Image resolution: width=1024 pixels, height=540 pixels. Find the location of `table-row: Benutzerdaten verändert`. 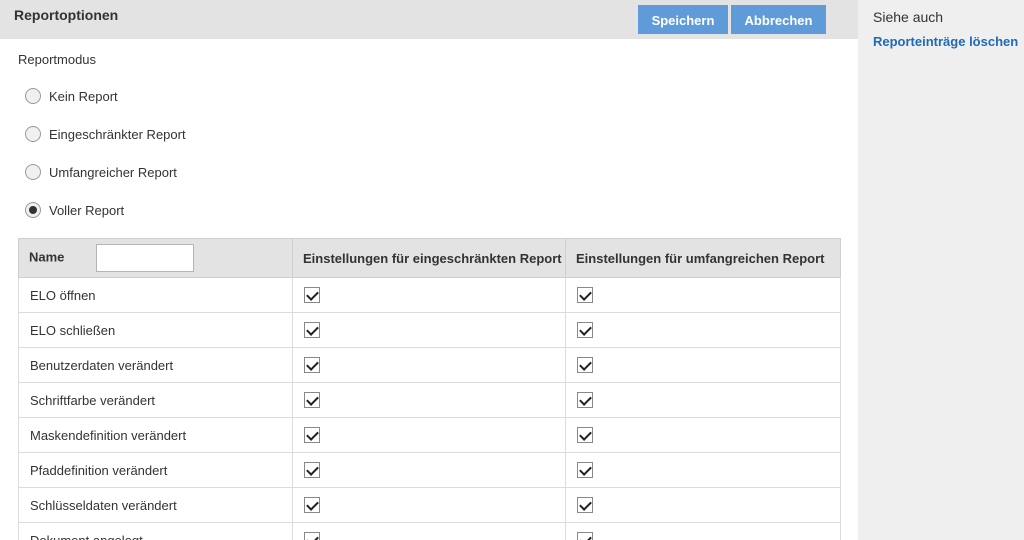

table-row: Benutzerdaten verändert is located at coordinates (429, 365).